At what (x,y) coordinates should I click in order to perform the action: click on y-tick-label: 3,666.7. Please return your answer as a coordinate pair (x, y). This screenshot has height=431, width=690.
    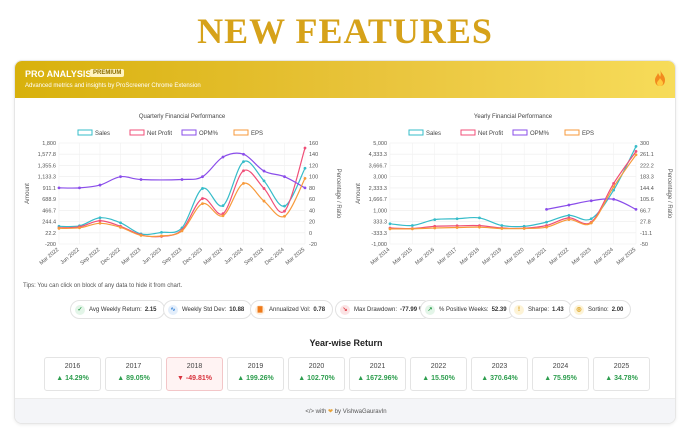
    Looking at the image, I should click on (378, 166).